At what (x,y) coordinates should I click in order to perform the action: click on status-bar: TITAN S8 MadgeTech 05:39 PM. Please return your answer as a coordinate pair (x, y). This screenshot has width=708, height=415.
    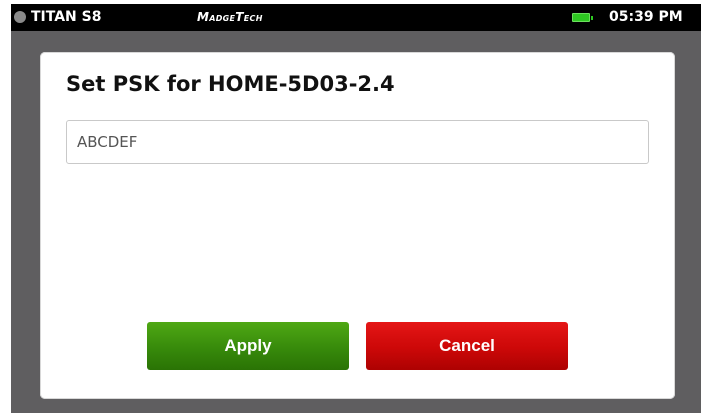
    Looking at the image, I should click on (356, 17).